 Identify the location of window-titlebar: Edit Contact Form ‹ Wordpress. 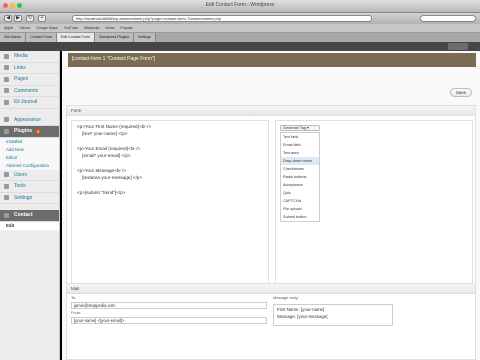
(240, 6).